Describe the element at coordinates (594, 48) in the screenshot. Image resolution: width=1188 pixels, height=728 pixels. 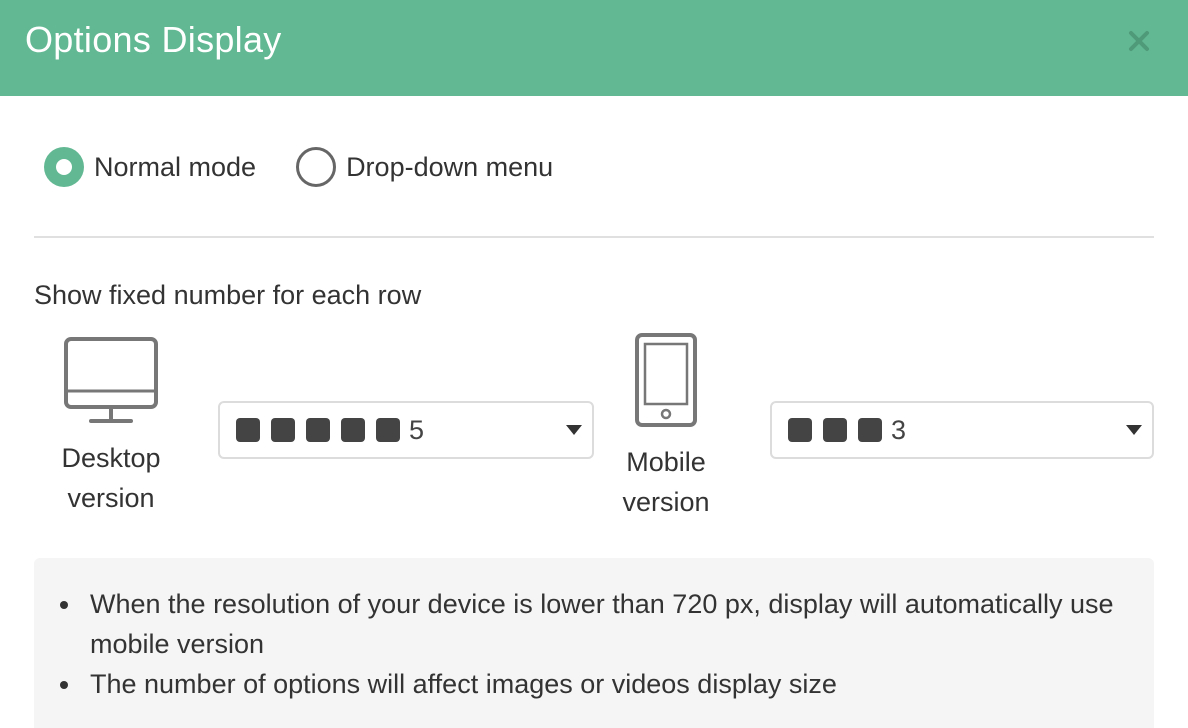
I see `dialog-header: Options Display` at that location.